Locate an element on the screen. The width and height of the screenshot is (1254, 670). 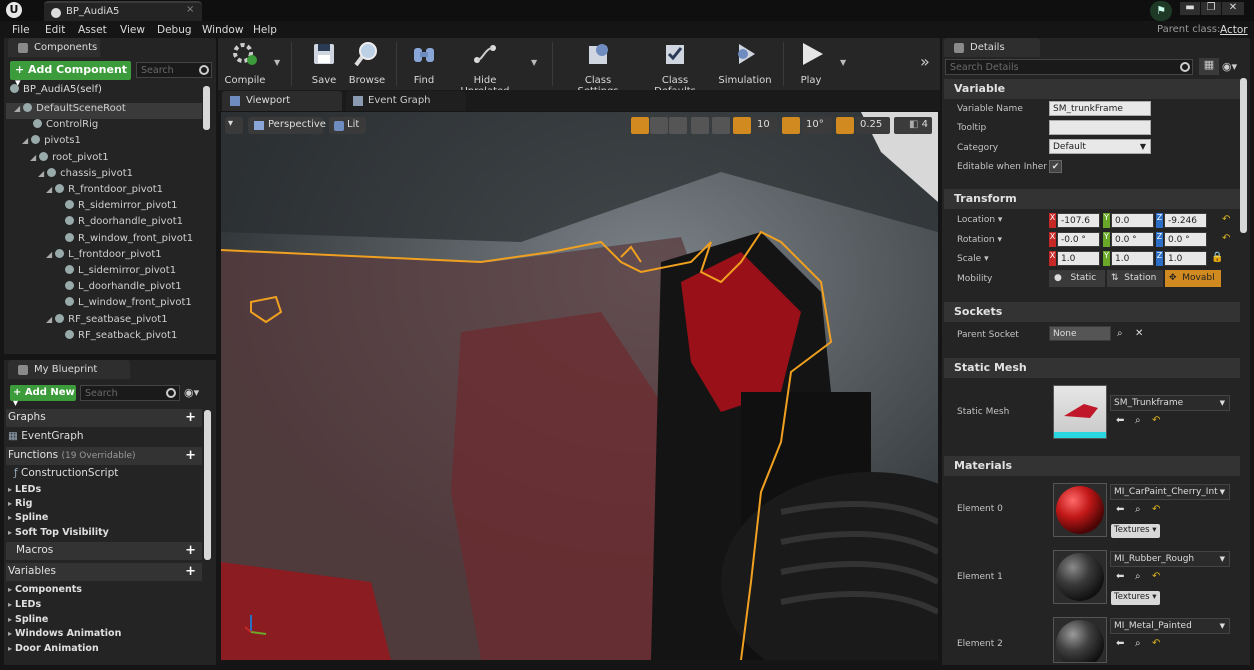
variable-item-spline: ▸ Spline is located at coordinates (28, 619).